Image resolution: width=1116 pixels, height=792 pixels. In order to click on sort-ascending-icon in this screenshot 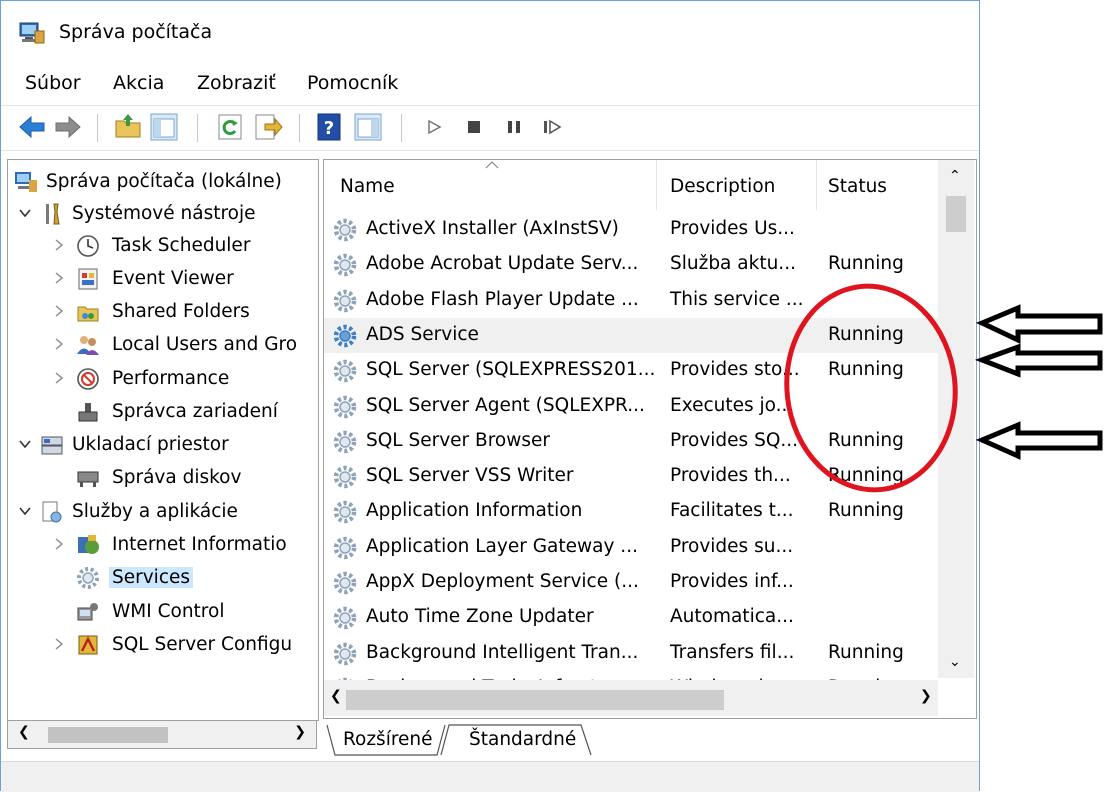, I will do `click(492, 165)`.